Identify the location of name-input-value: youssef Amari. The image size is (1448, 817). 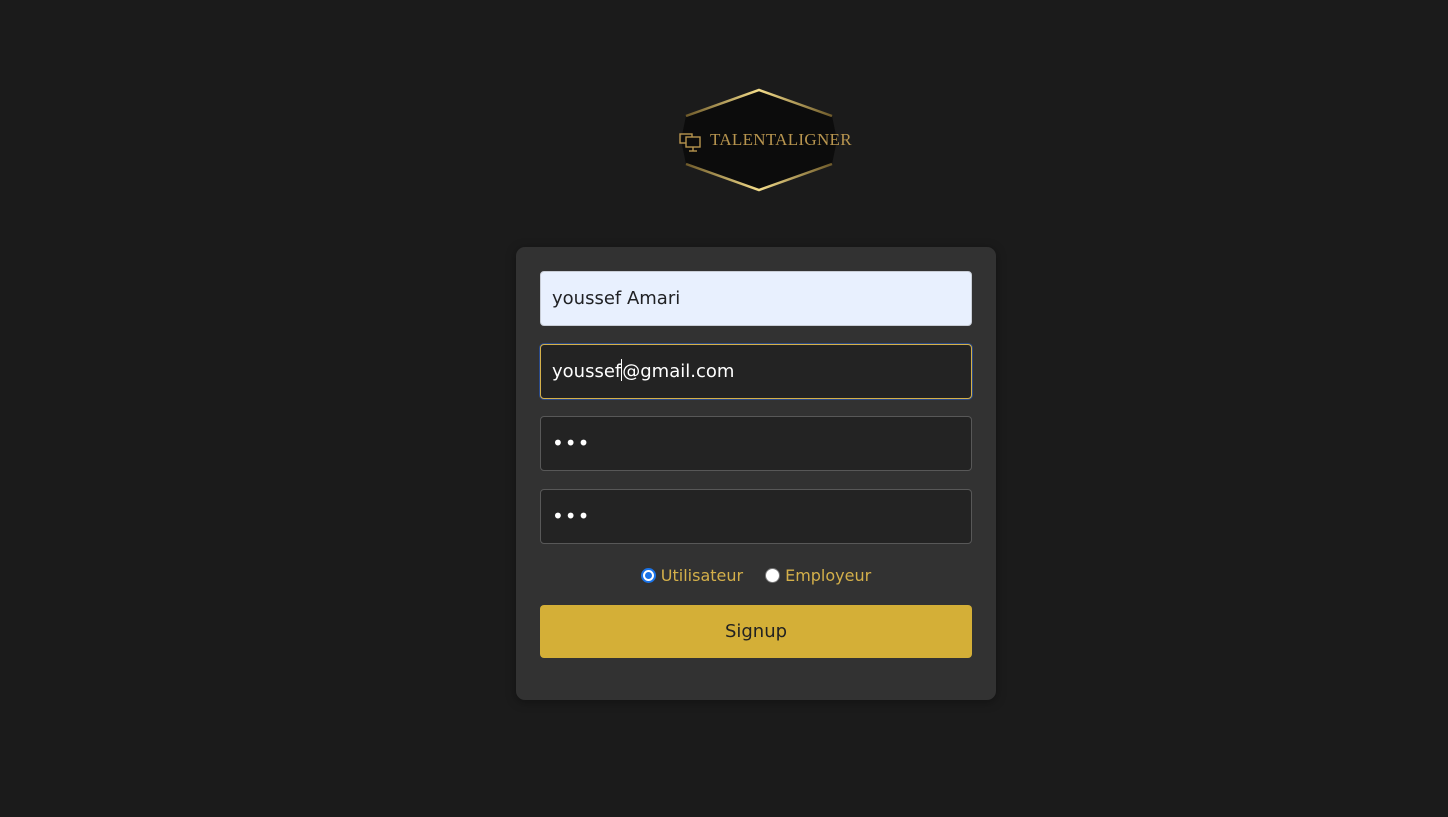
(616, 298).